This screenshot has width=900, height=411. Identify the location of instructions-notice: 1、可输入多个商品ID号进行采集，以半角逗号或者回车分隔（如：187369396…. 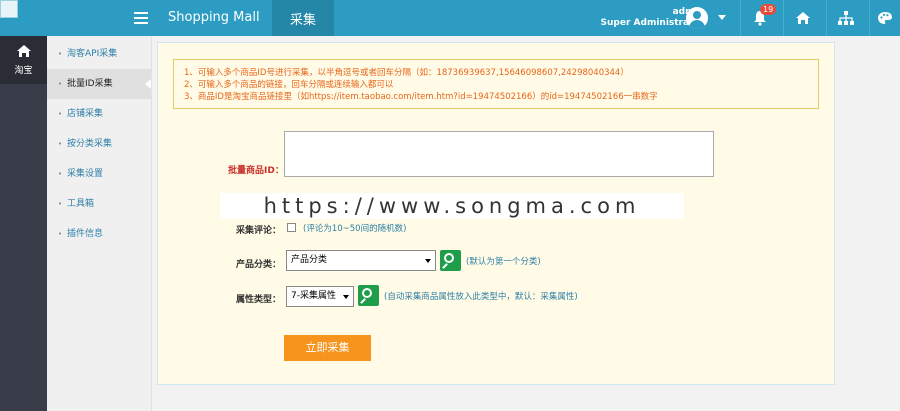
(496, 84).